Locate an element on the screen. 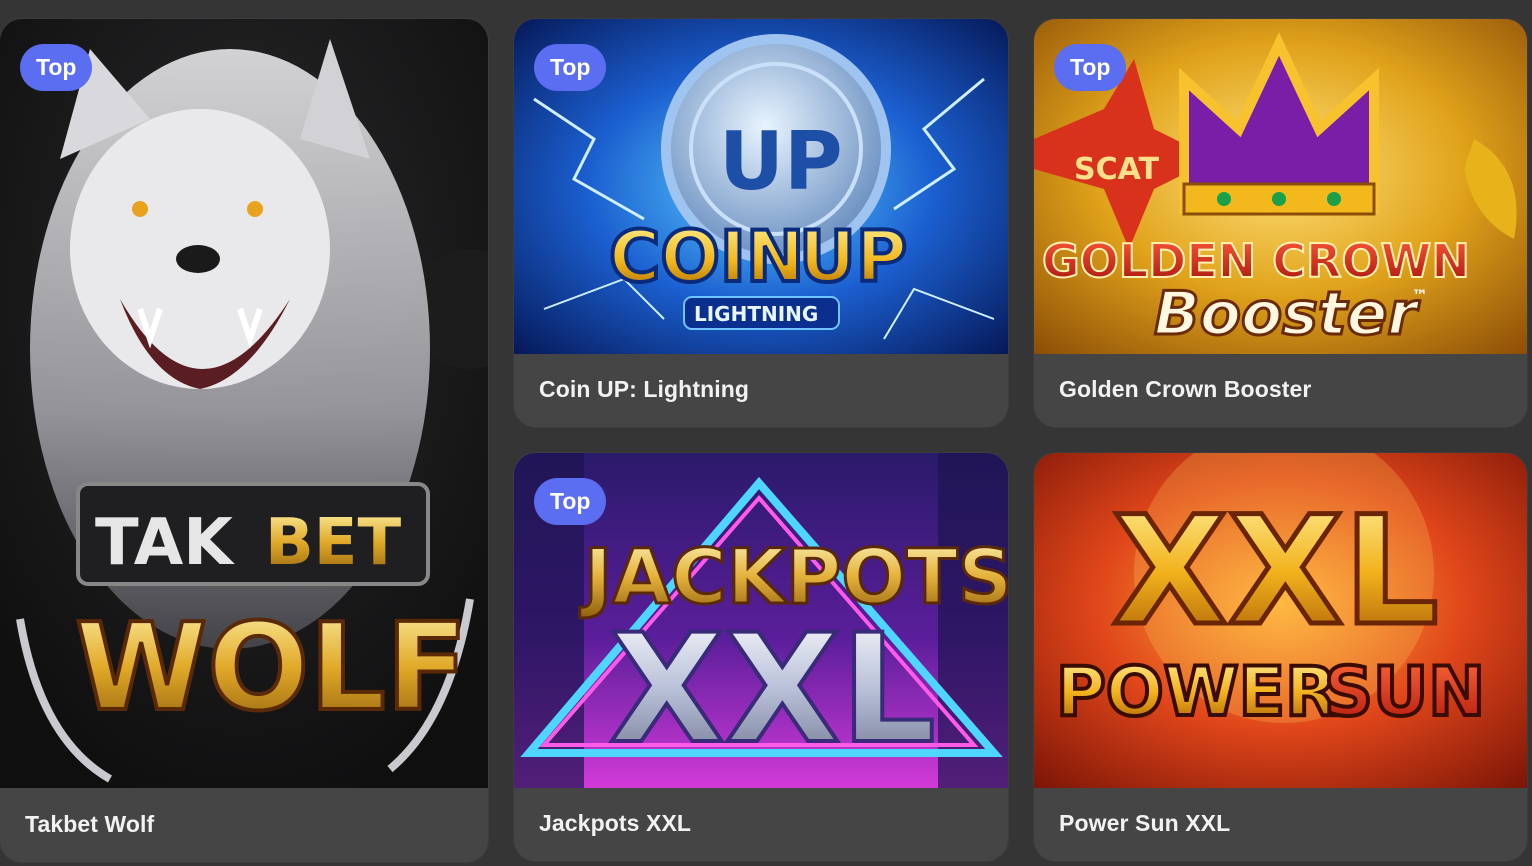 This screenshot has height=866, width=1532. game-title: Jackpots XXL is located at coordinates (615, 823).